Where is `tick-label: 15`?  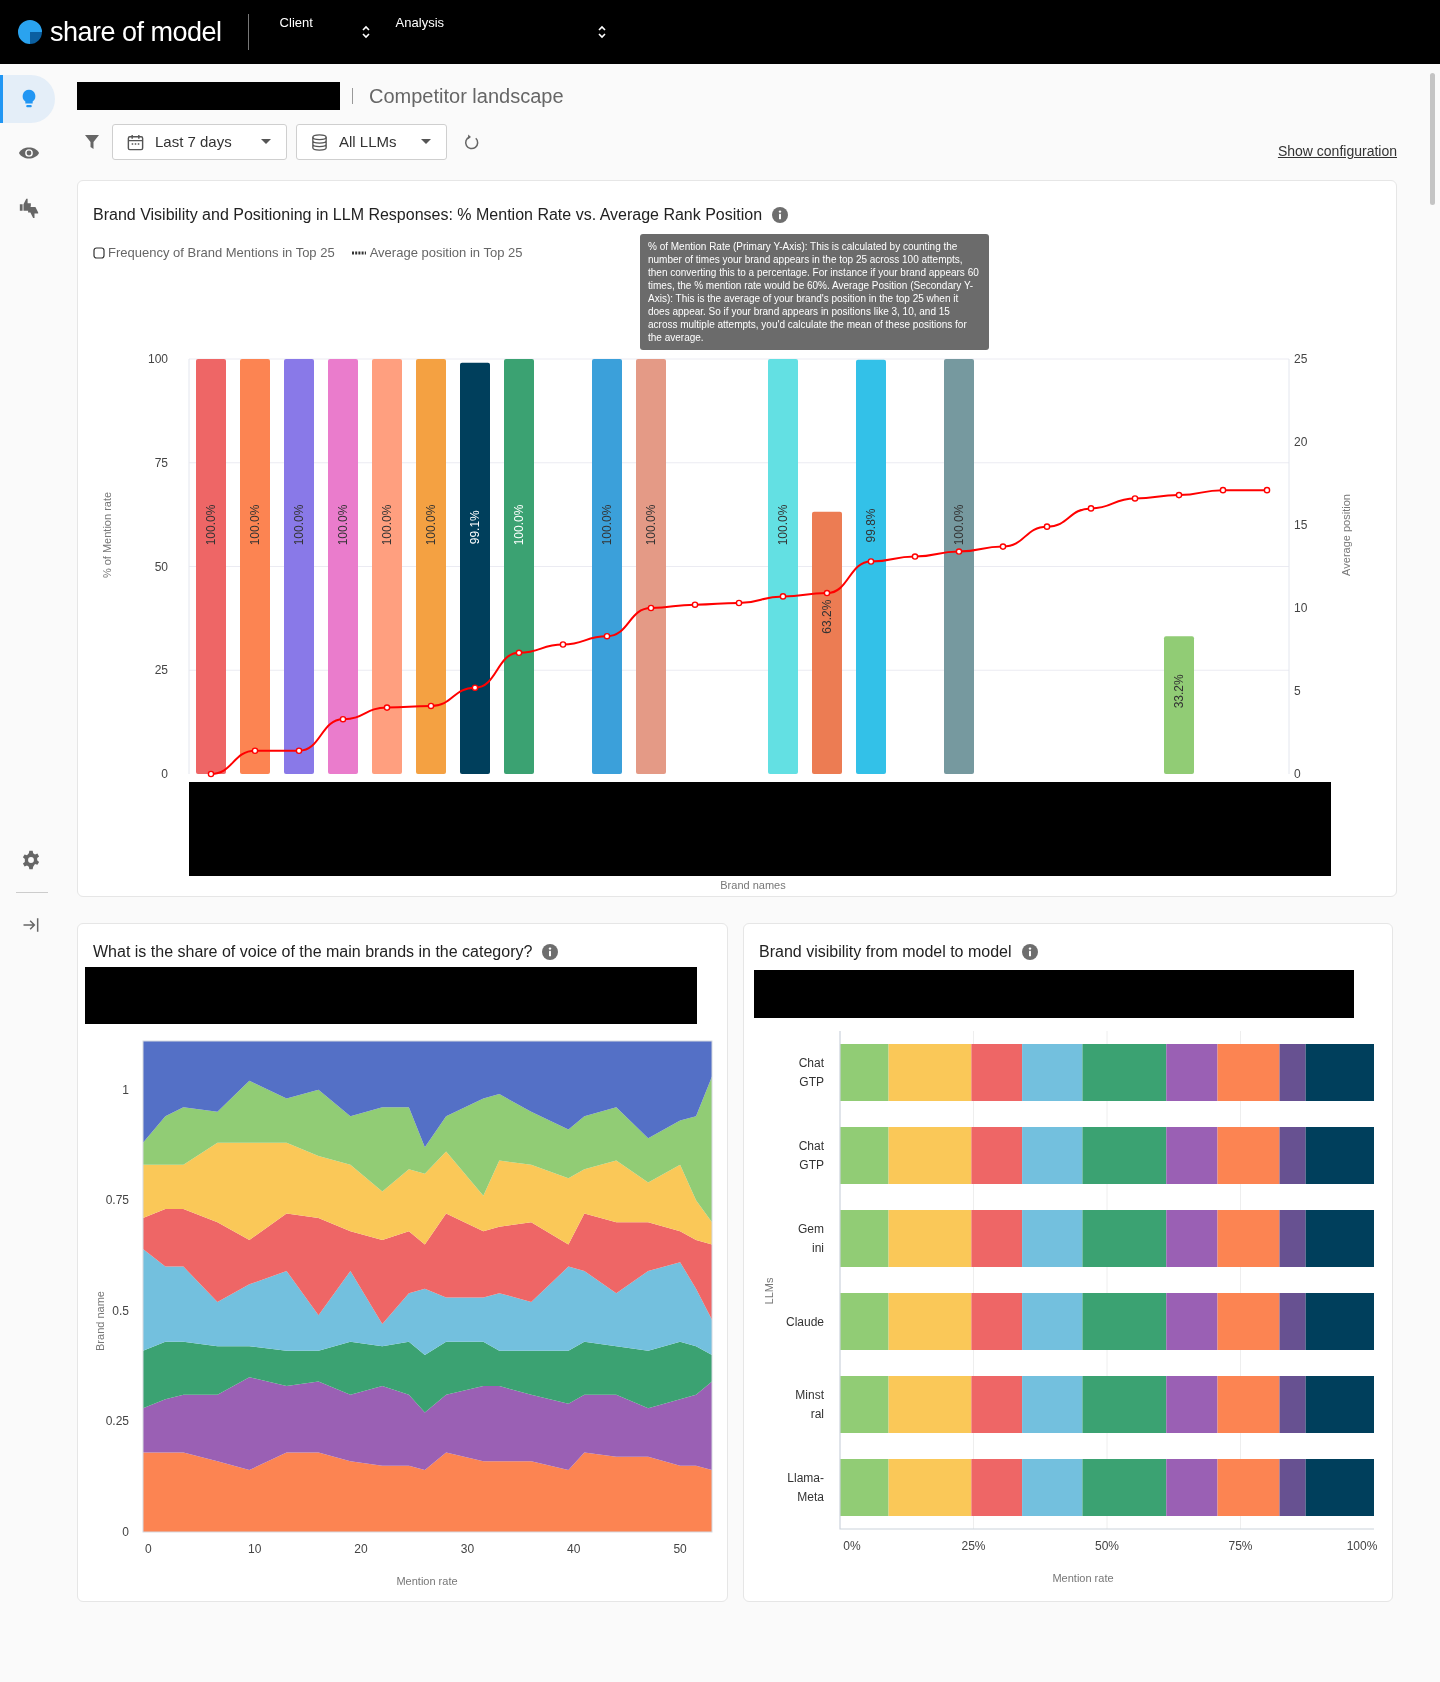
tick-label: 15 is located at coordinates (1301, 525).